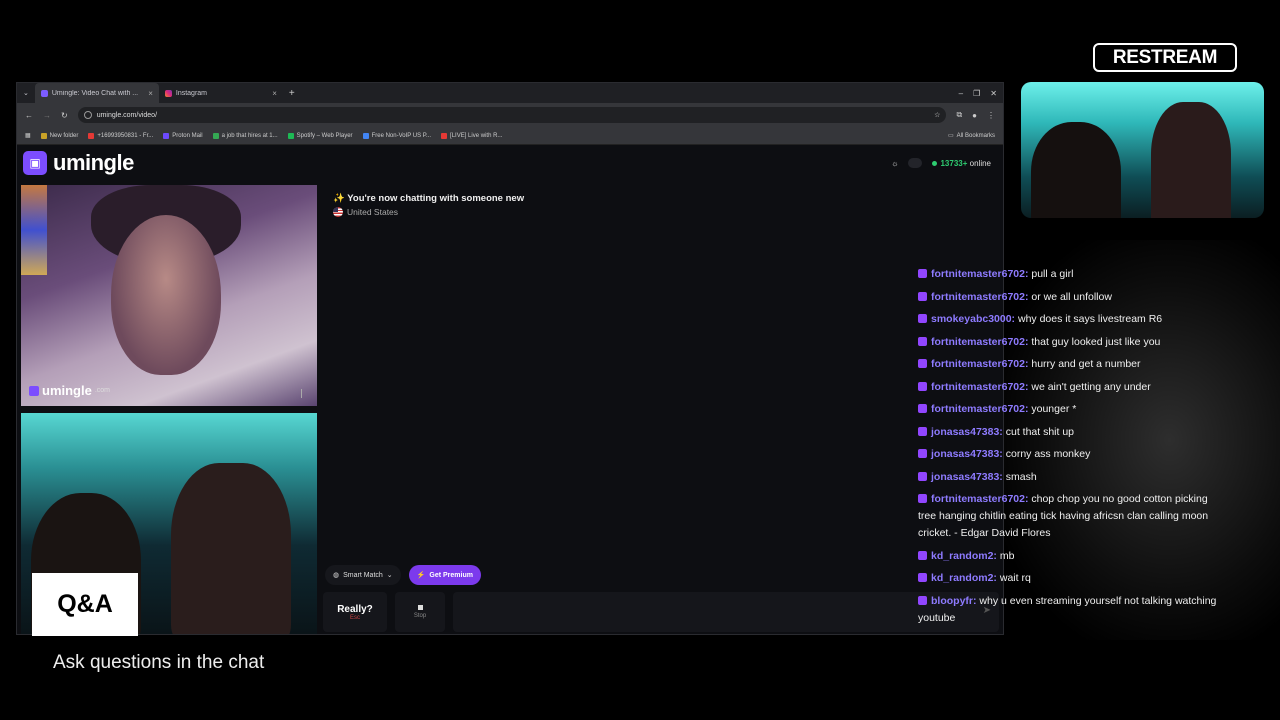 This screenshot has width=1280, height=720. Describe the element at coordinates (34, 390) in the screenshot. I see `watermark-logo-icon` at that location.